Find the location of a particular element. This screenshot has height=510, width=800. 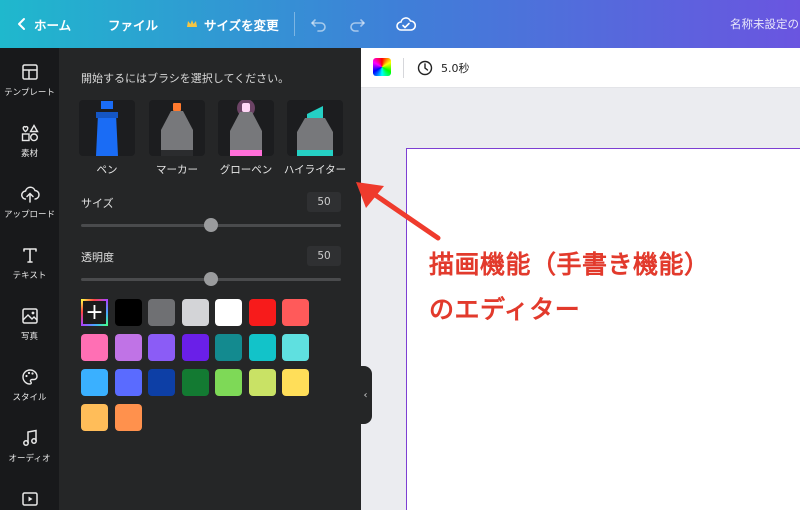

shapes-icon is located at coordinates (30, 133).